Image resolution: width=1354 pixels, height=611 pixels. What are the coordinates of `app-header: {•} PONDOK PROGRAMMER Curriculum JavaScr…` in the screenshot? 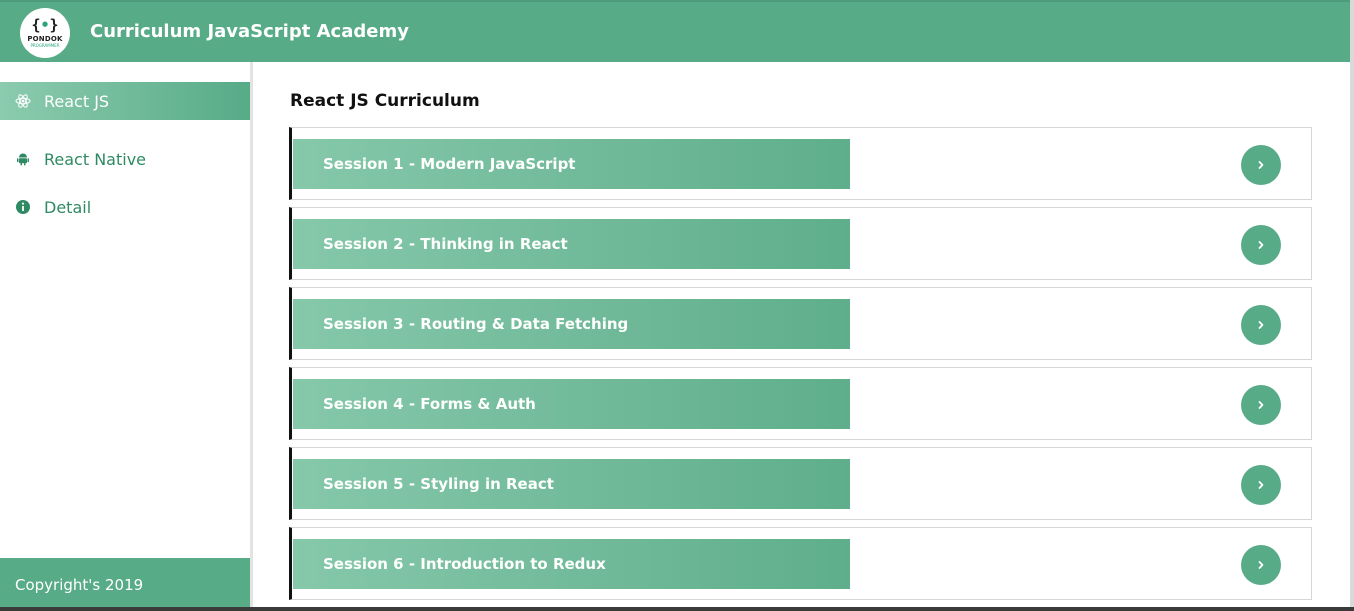 It's located at (675, 31).